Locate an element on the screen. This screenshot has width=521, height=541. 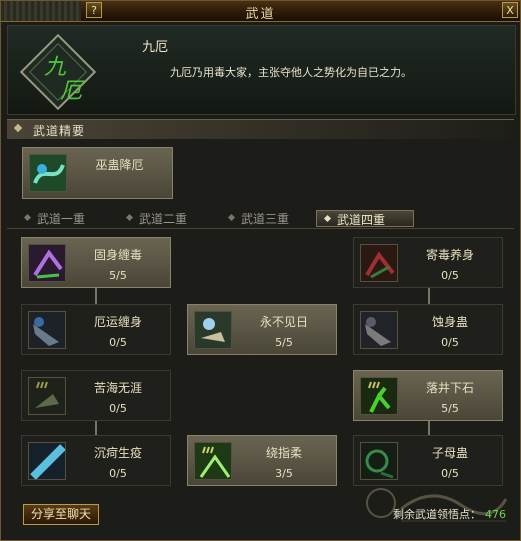
essence-skill-card: 巫蛊降厄 is located at coordinates (97, 173).